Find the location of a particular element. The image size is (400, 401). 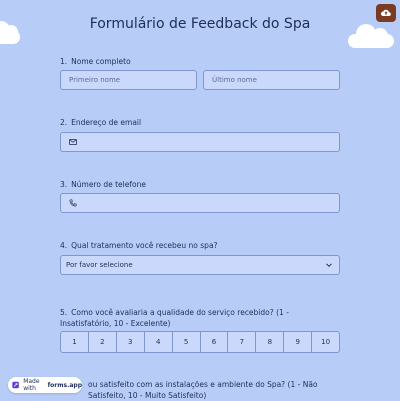

question-number: 2. is located at coordinates (64, 122).